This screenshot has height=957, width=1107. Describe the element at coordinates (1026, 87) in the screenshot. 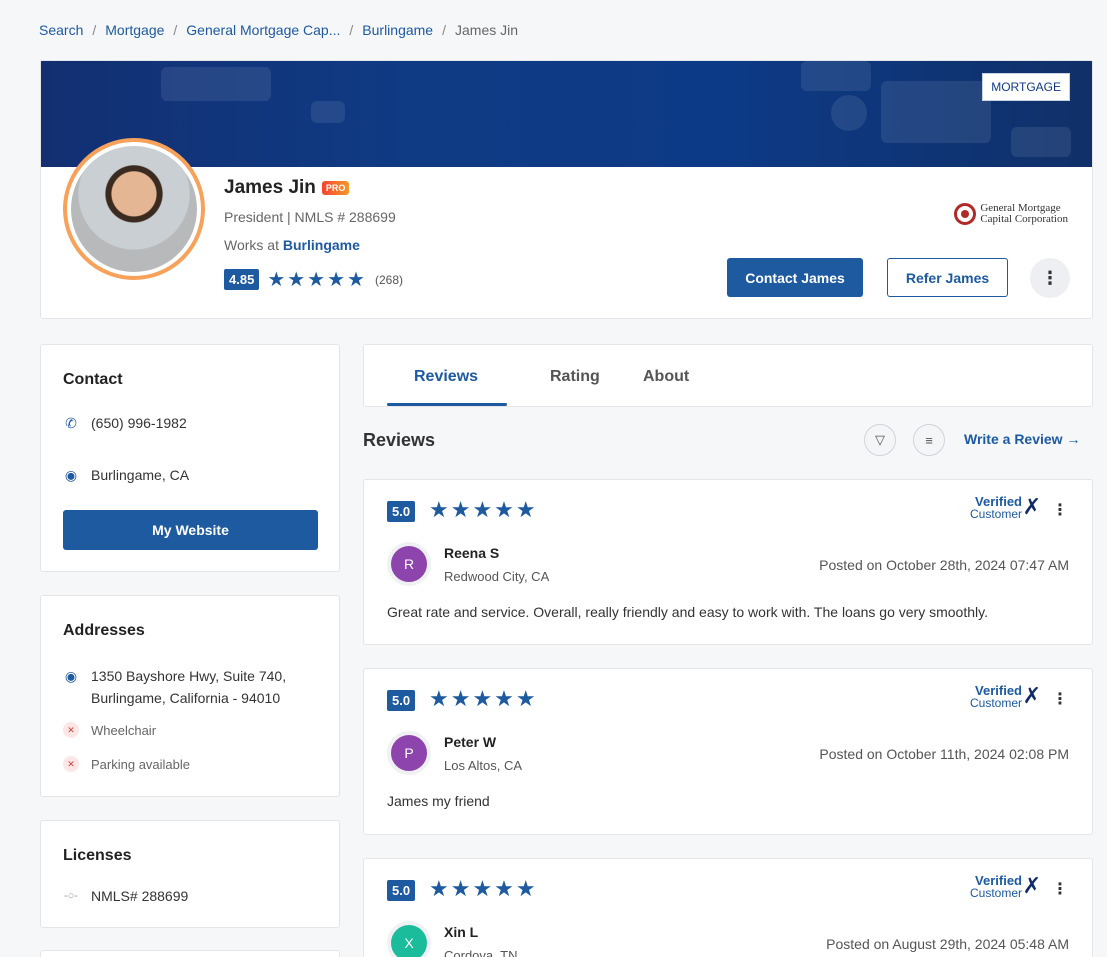

I see `category-tag: MORTGAGE` at that location.